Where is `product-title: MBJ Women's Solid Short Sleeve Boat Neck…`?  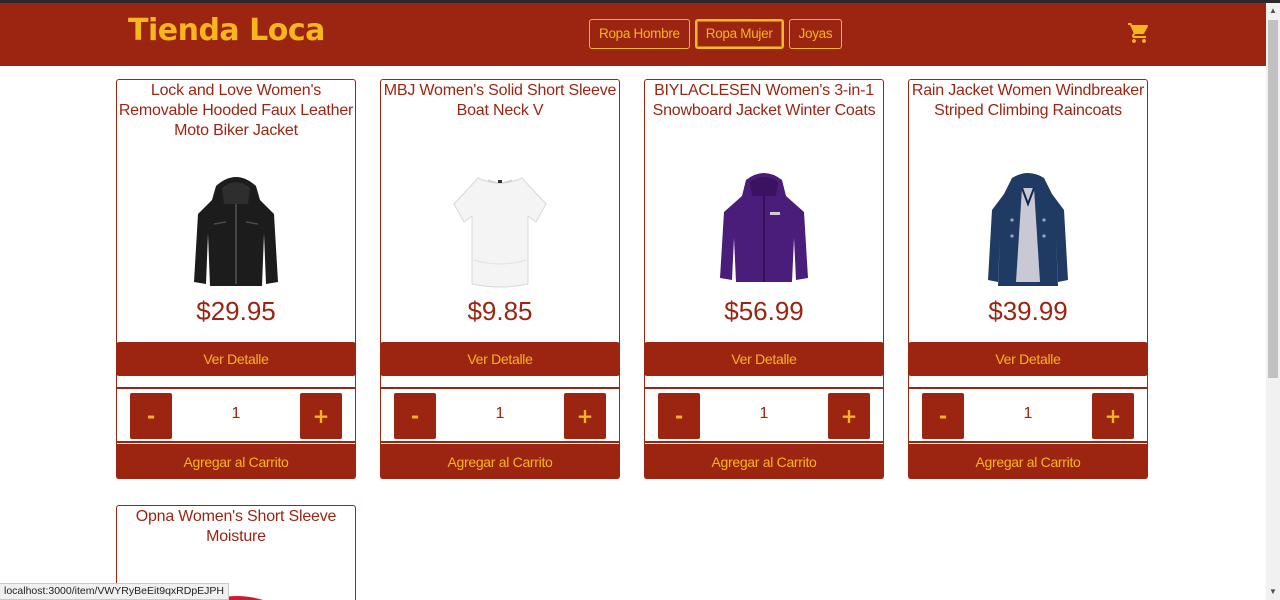 product-title: MBJ Women's Solid Short Sleeve Boat Neck… is located at coordinates (500, 100).